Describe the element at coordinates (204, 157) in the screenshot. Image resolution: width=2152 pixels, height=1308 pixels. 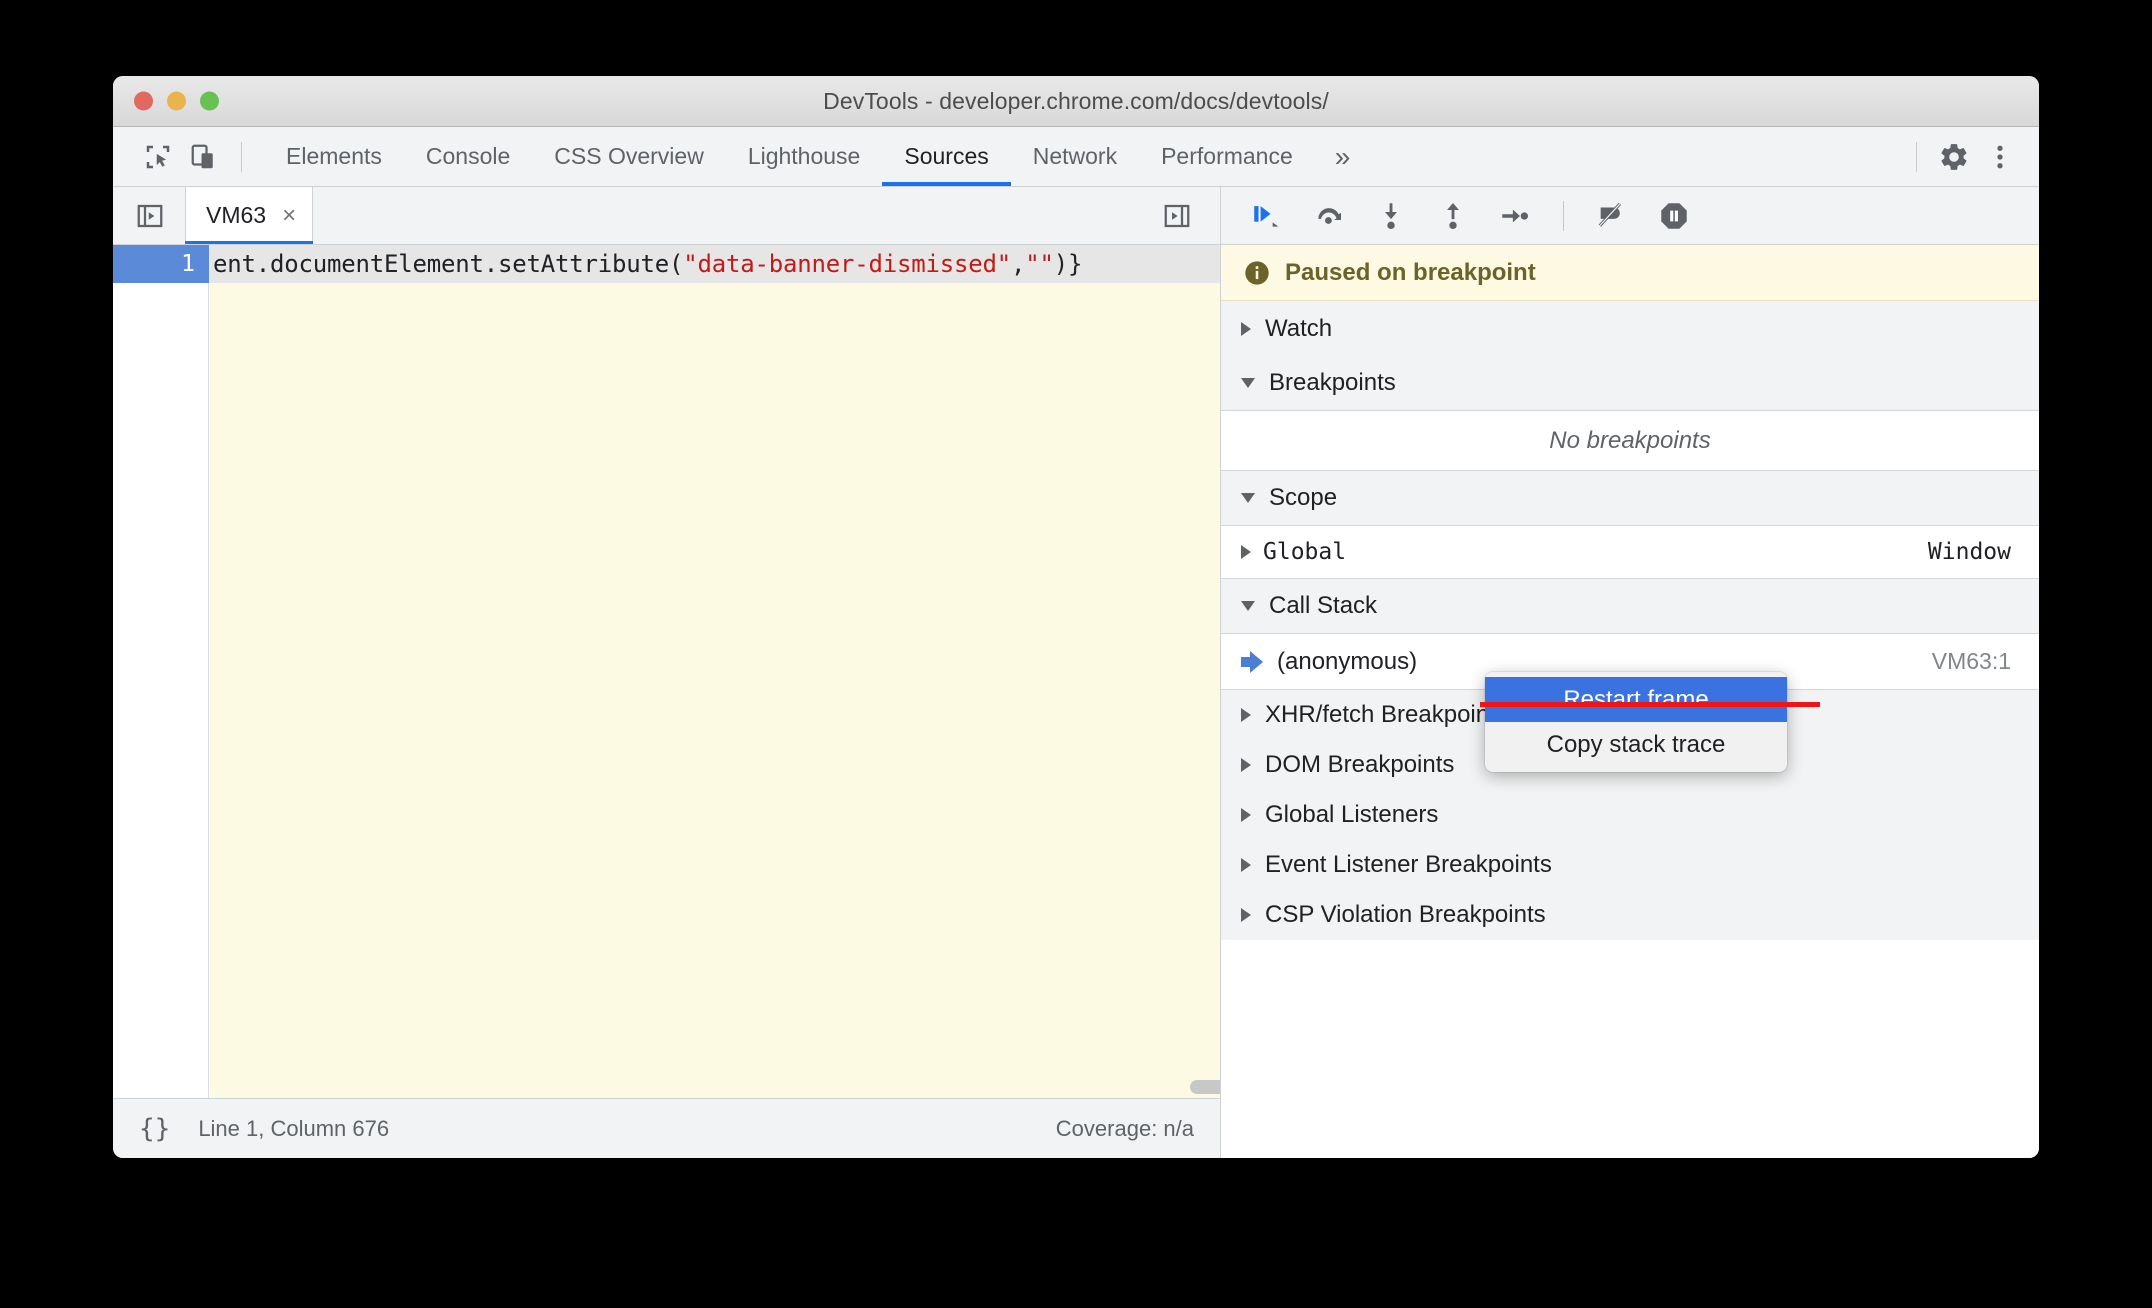
I see `device-toolbar-icon` at that location.